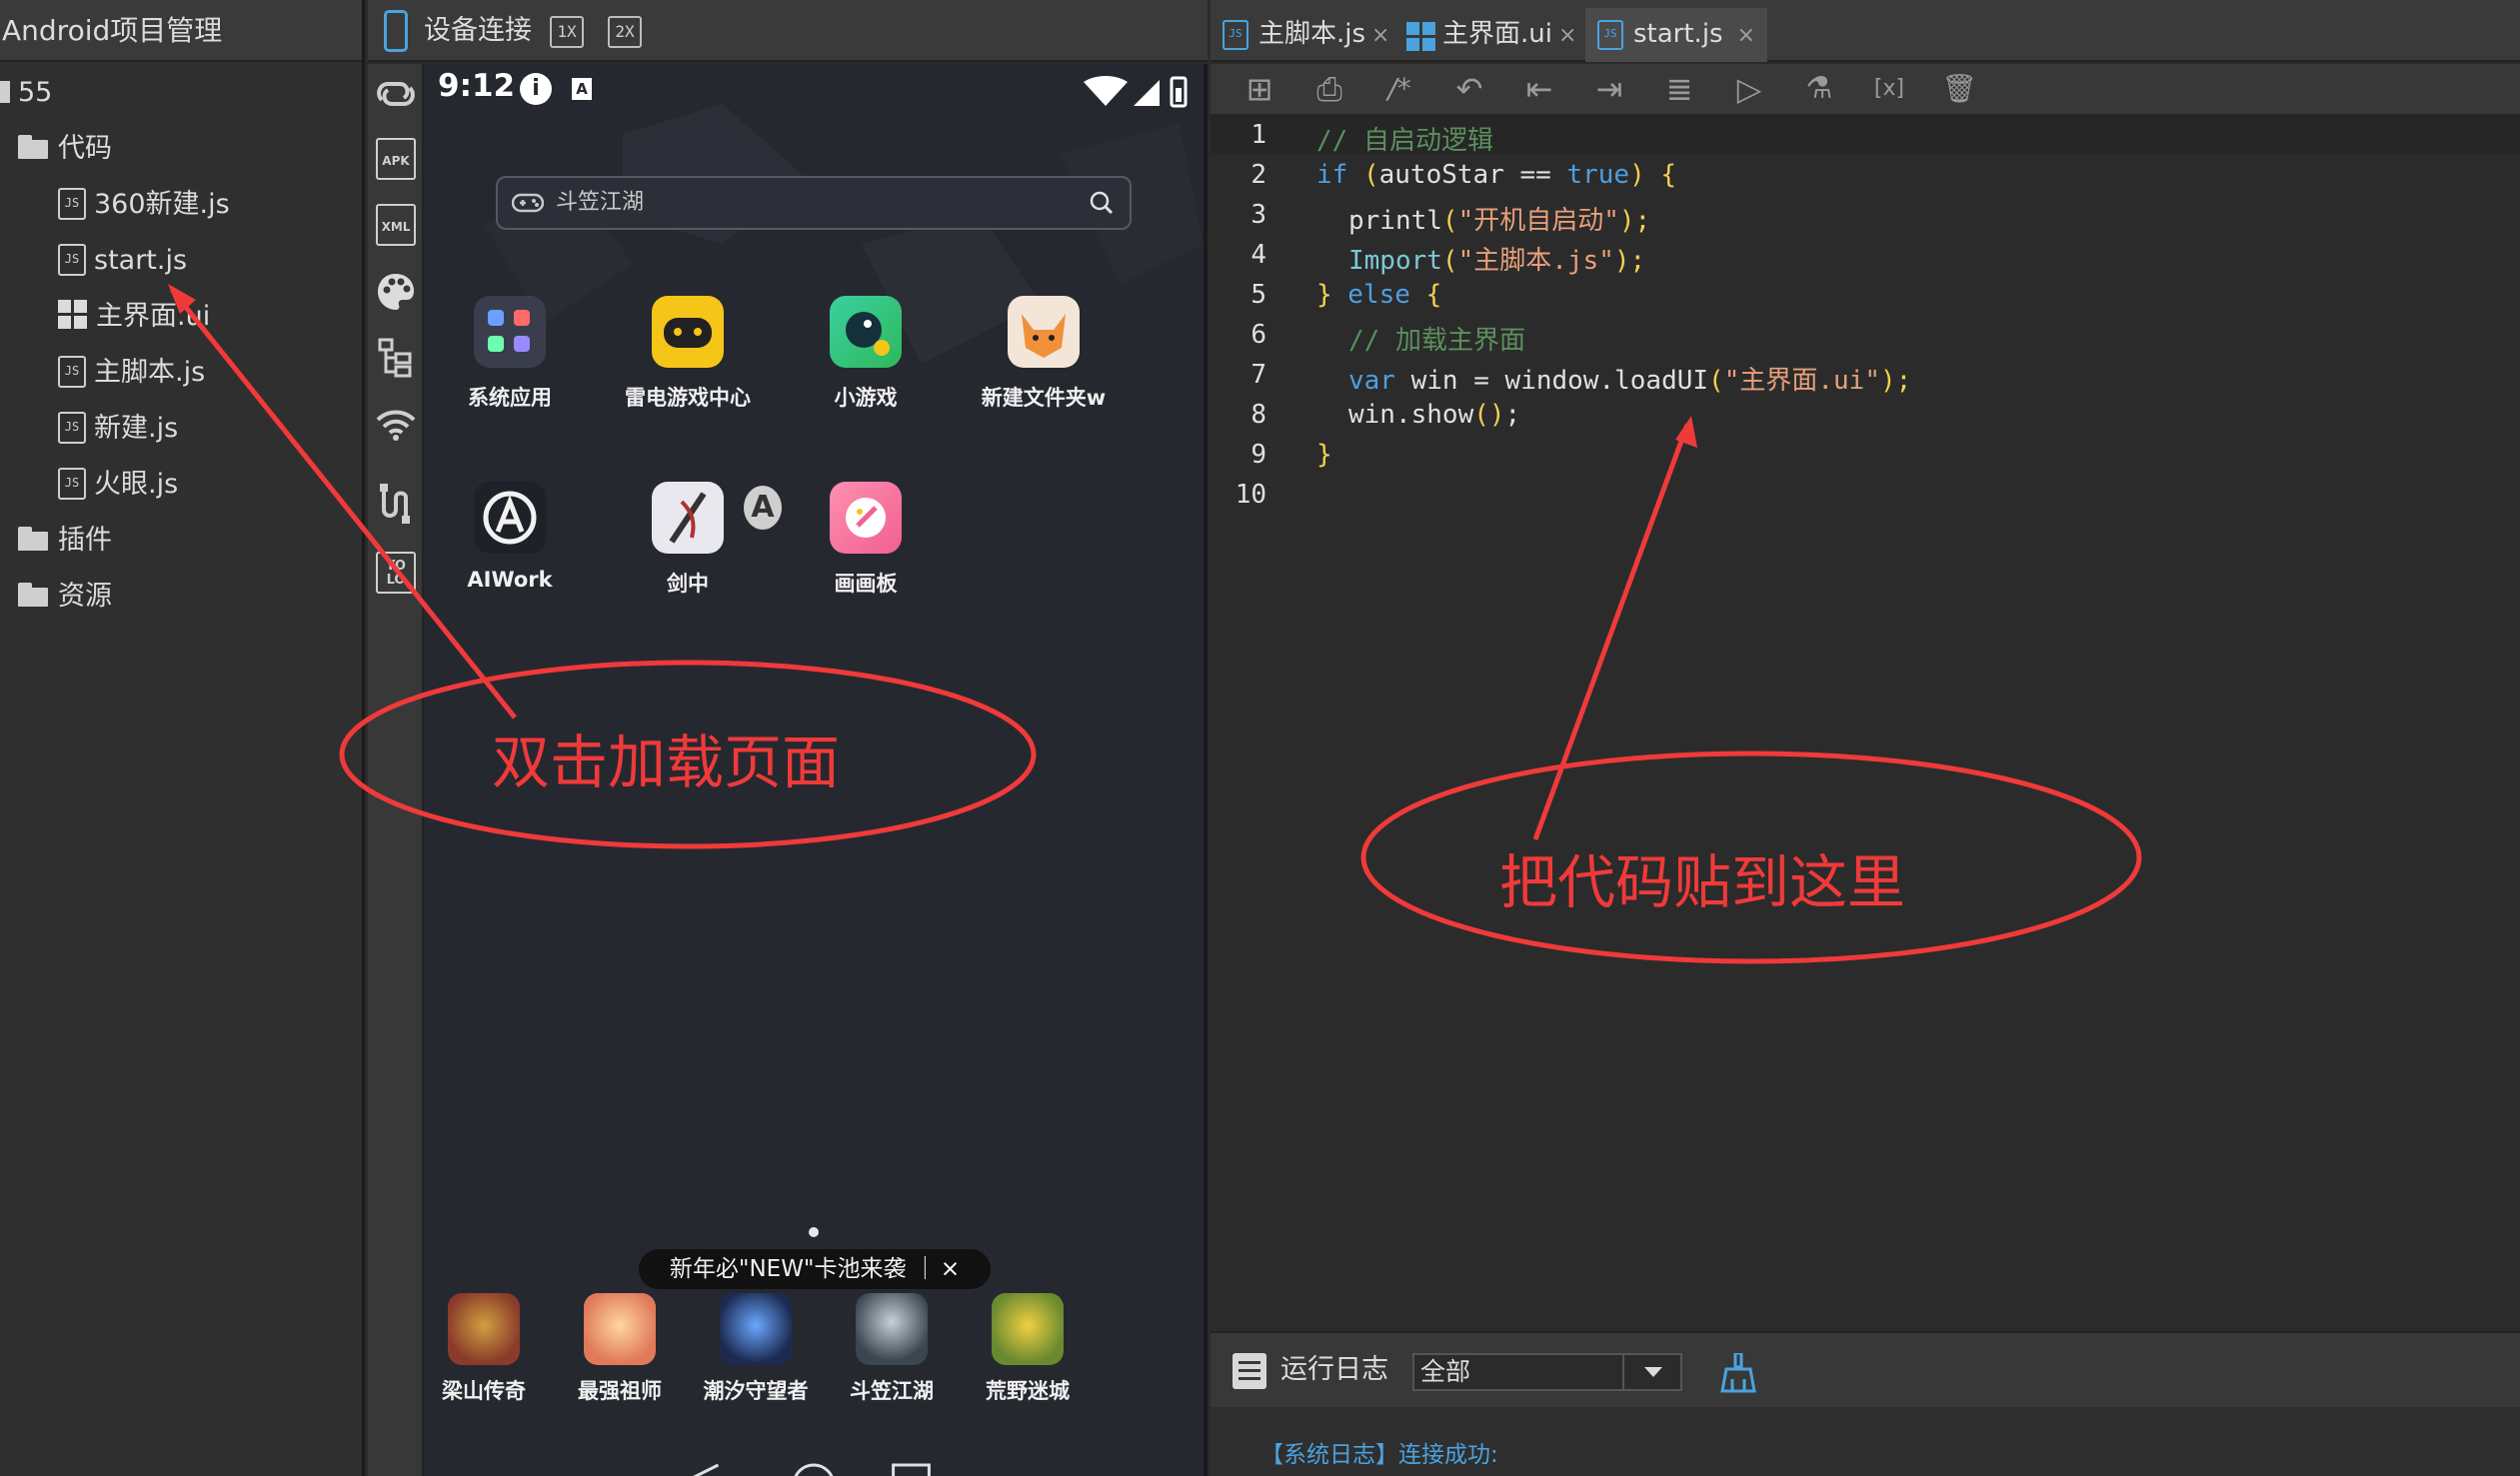  Describe the element at coordinates (1249, 1371) in the screenshot. I see `log-icon` at that location.